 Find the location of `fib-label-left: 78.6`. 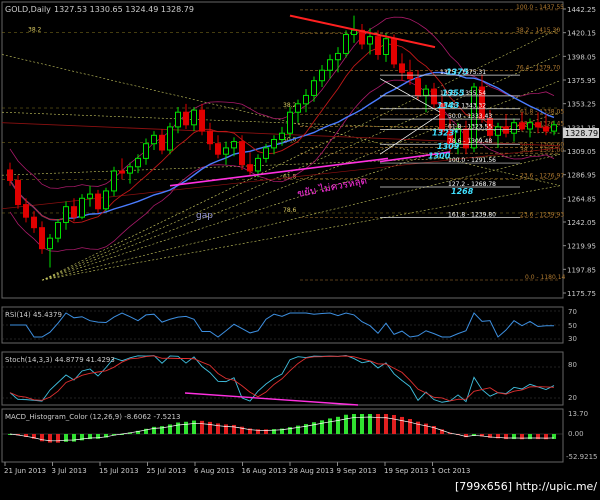

fib-label-left: 78.6 is located at coordinates (290, 210).